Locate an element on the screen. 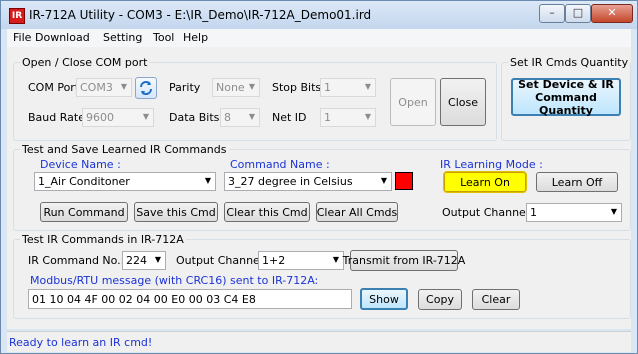 The height and width of the screenshot is (354, 638). command-color-swatch is located at coordinates (404, 181).